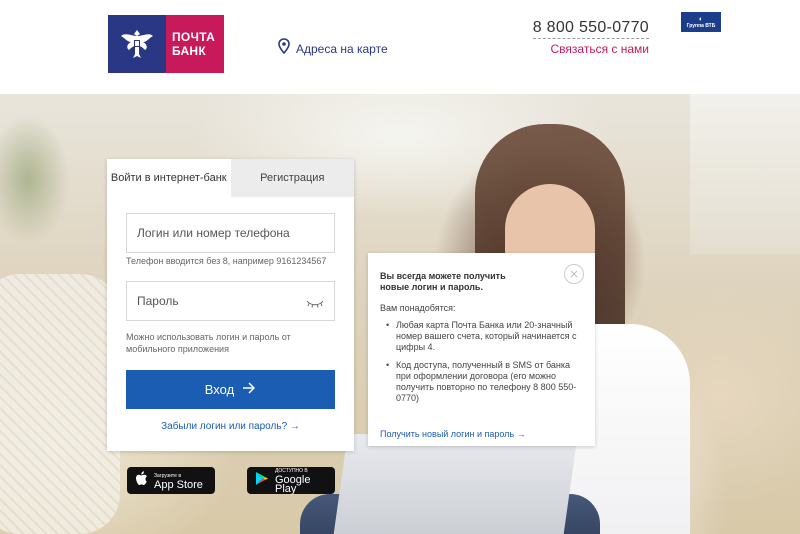  What do you see at coordinates (591, 49) in the screenshot?
I see `contact-us-link: Связаться с нами` at bounding box center [591, 49].